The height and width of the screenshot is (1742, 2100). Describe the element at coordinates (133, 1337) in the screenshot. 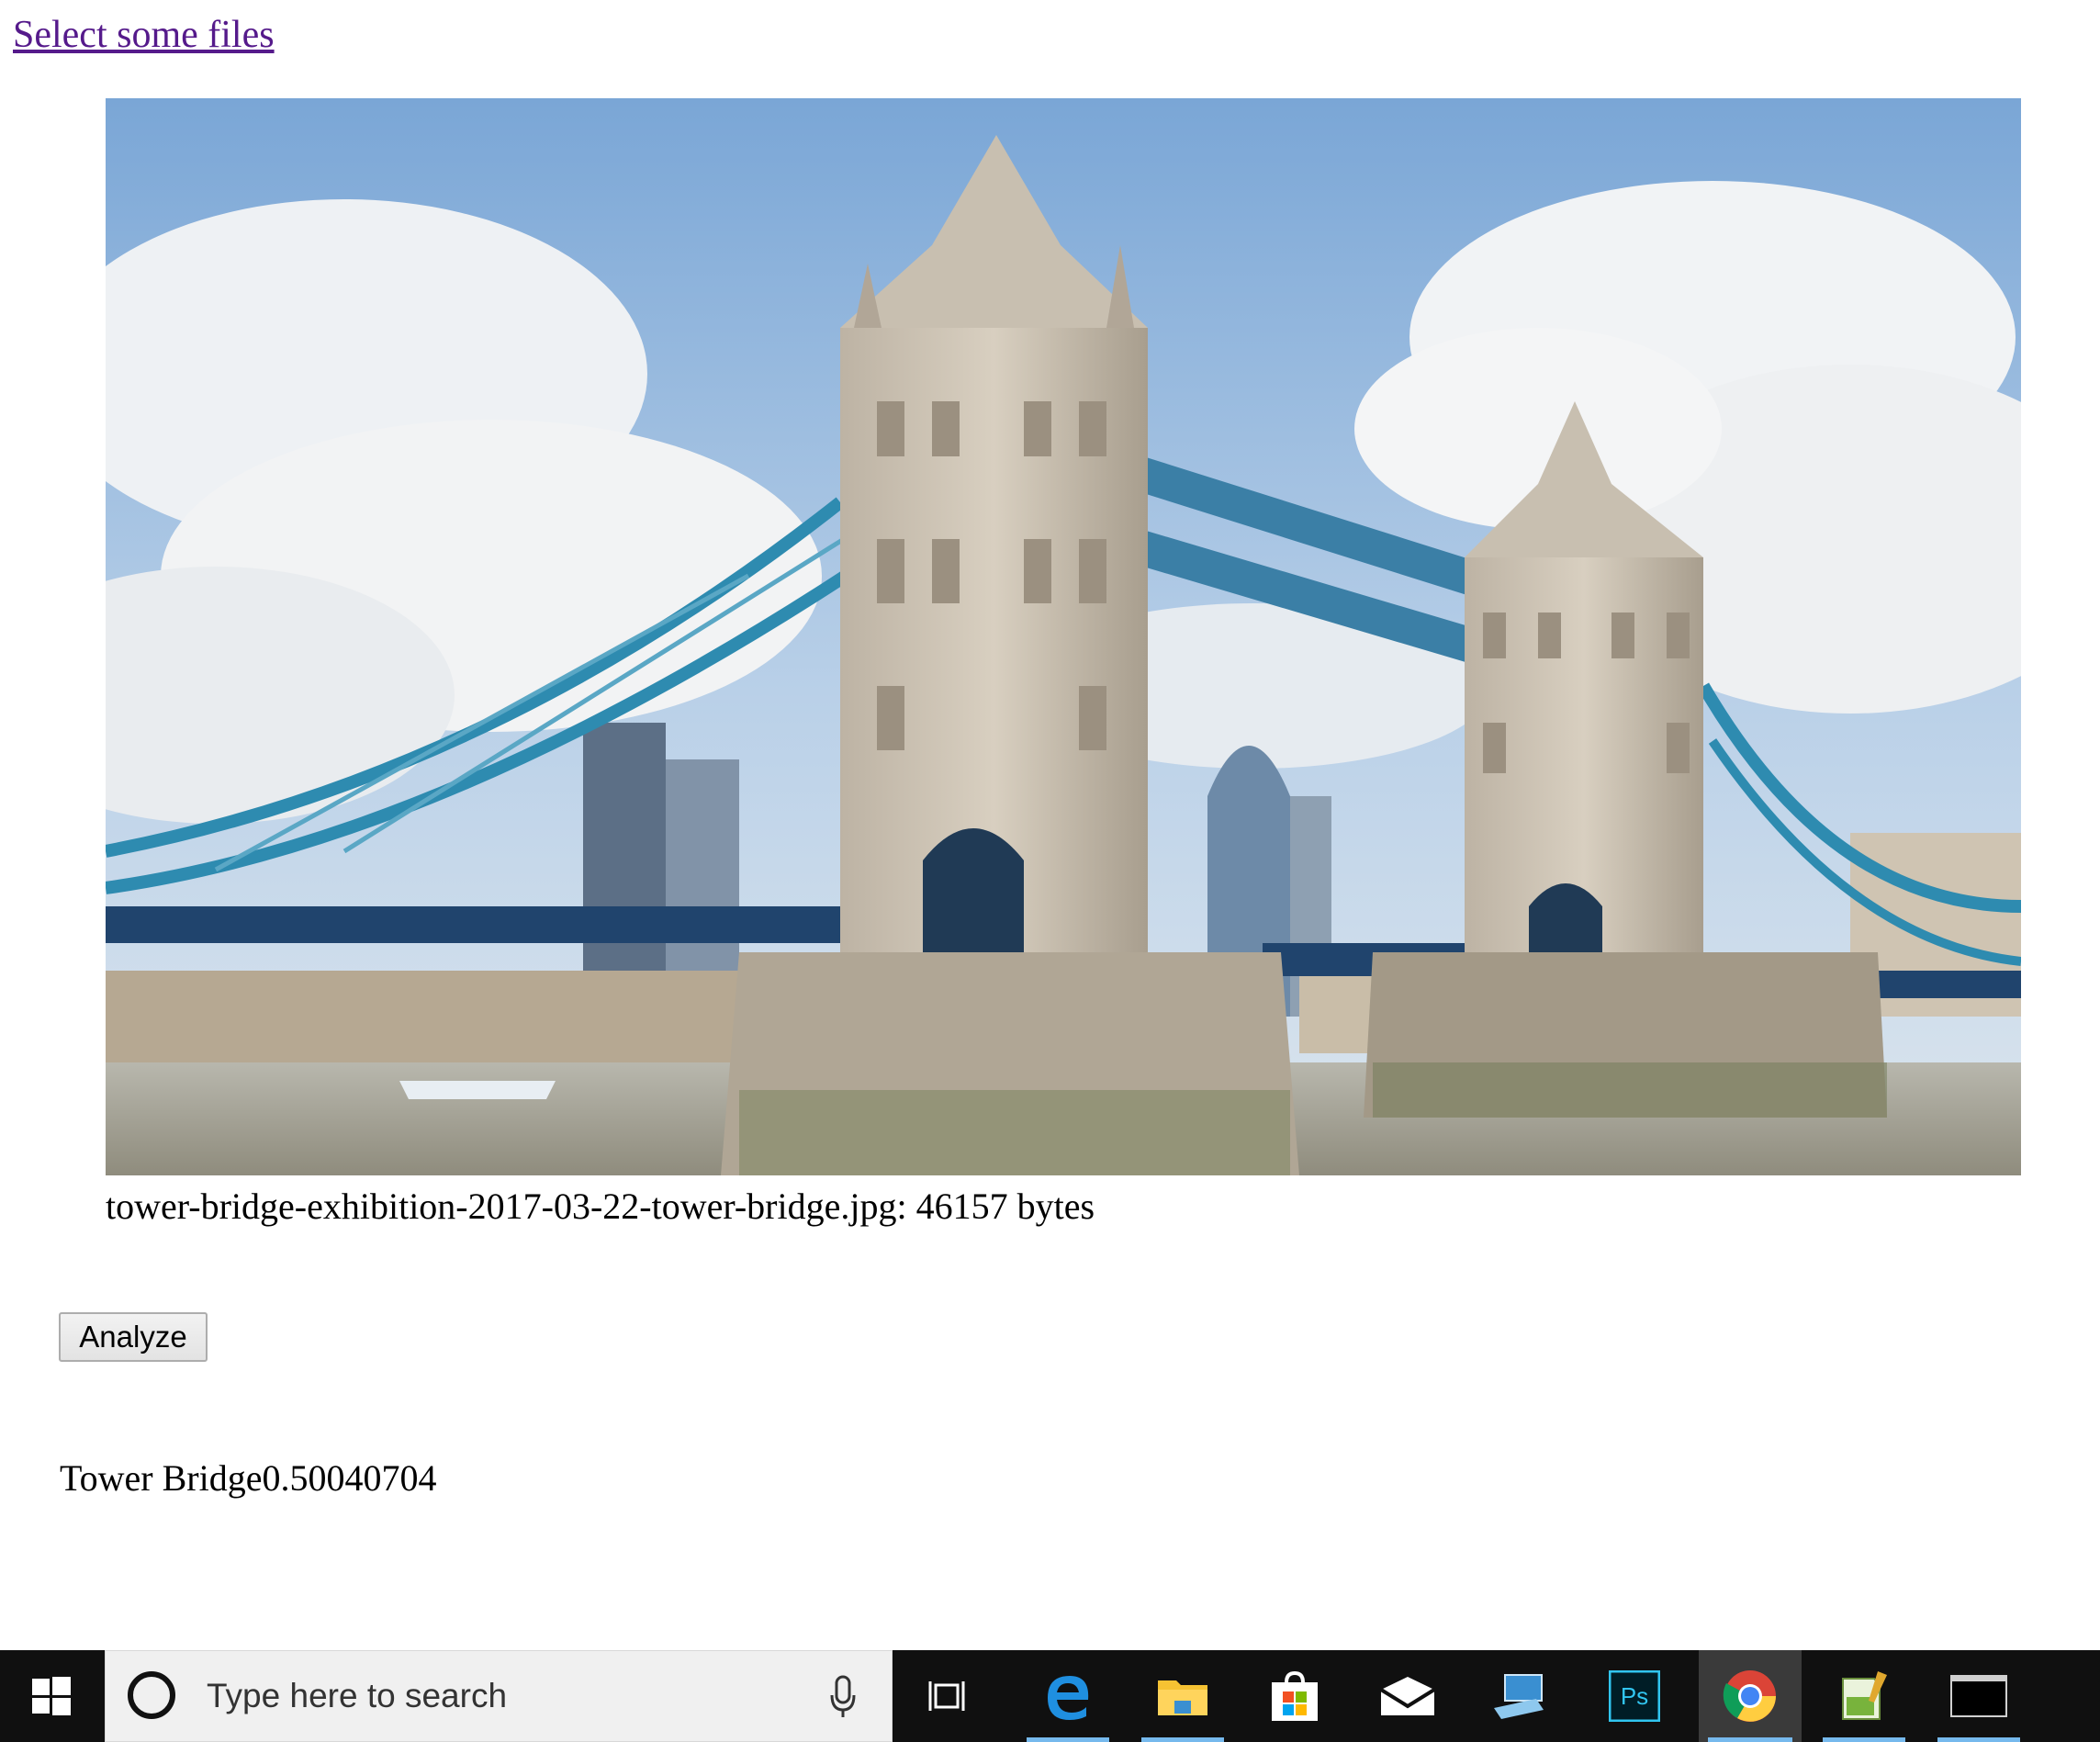

I see `analyze-button: Analyze` at that location.